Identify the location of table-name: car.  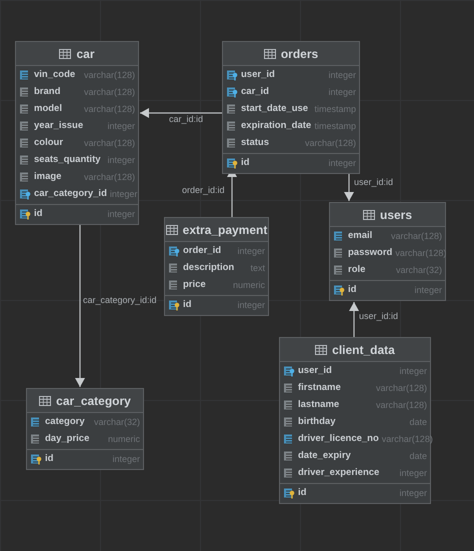
(85, 54).